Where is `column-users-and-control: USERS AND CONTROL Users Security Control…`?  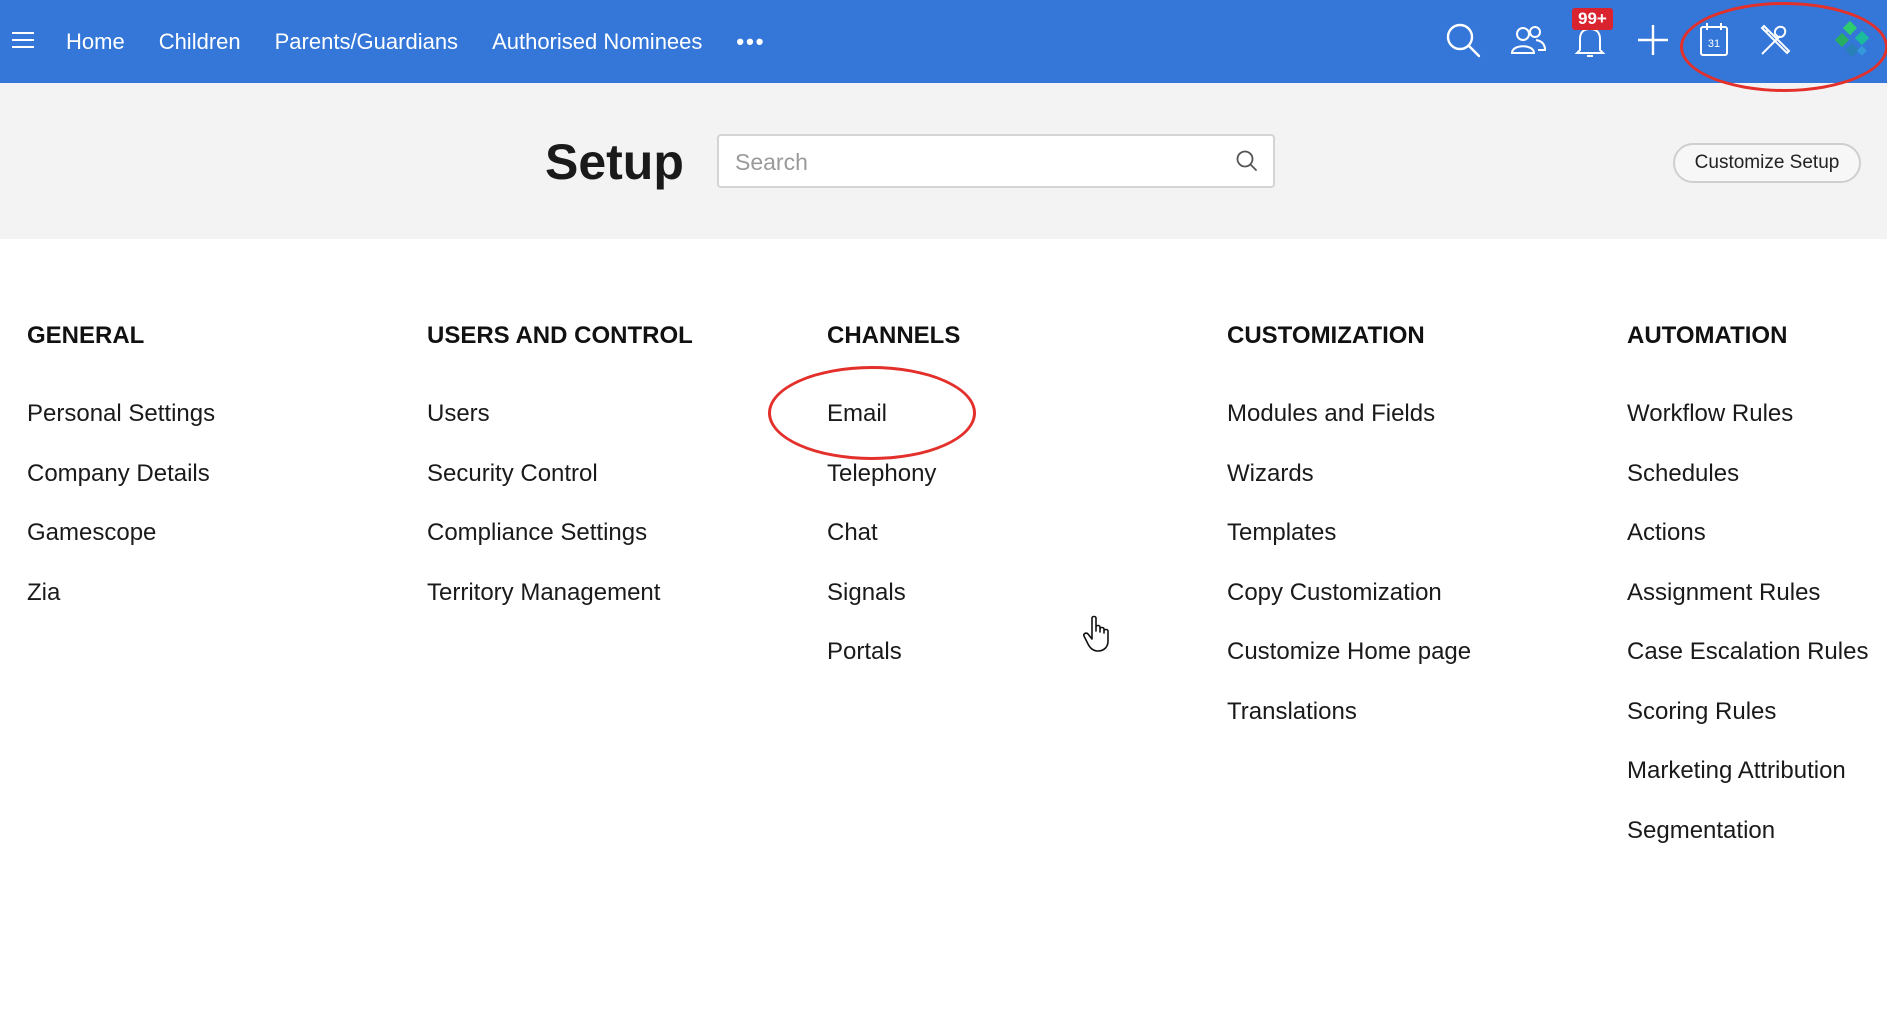 column-users-and-control: USERS AND CONTROL Users Security Control… is located at coordinates (560, 480).